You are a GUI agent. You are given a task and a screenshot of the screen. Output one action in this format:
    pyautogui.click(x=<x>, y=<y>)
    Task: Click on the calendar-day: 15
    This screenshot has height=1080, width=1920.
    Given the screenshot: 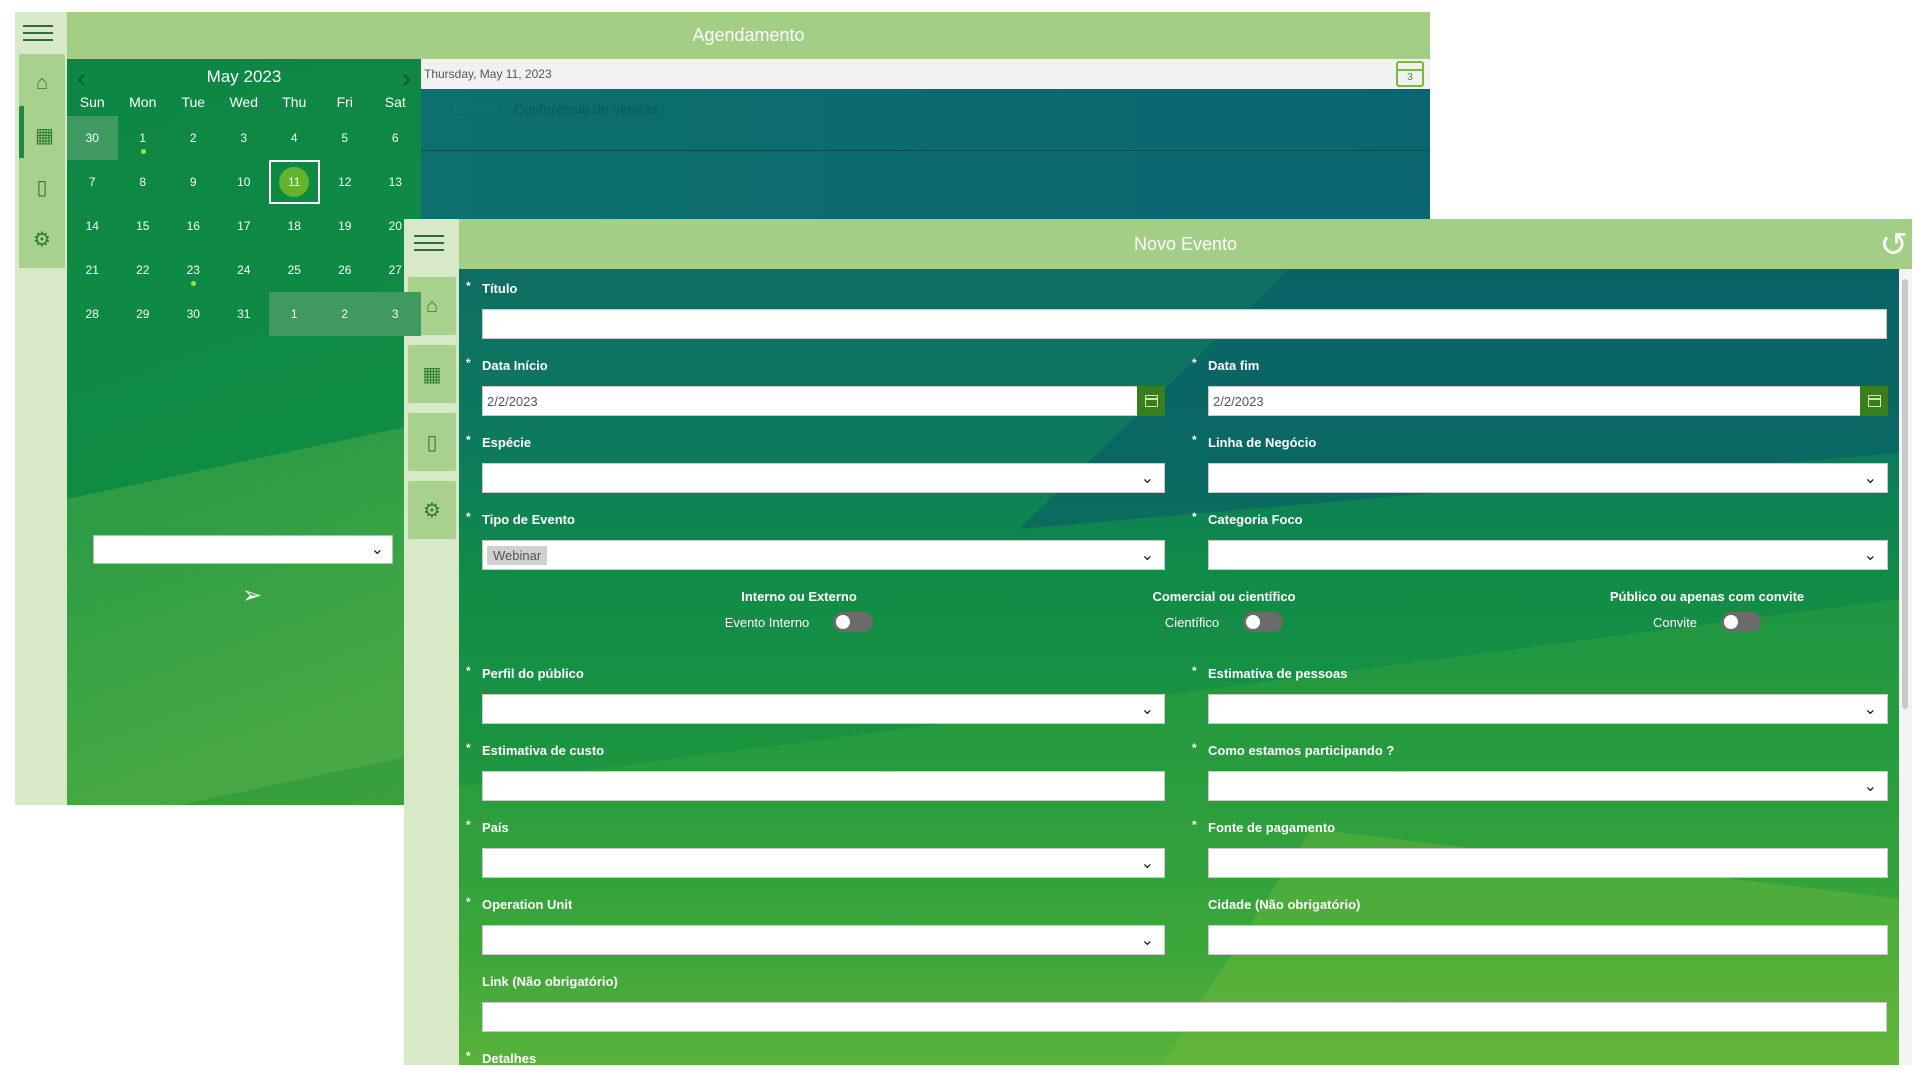 What is the action you would take?
    pyautogui.click(x=143, y=226)
    